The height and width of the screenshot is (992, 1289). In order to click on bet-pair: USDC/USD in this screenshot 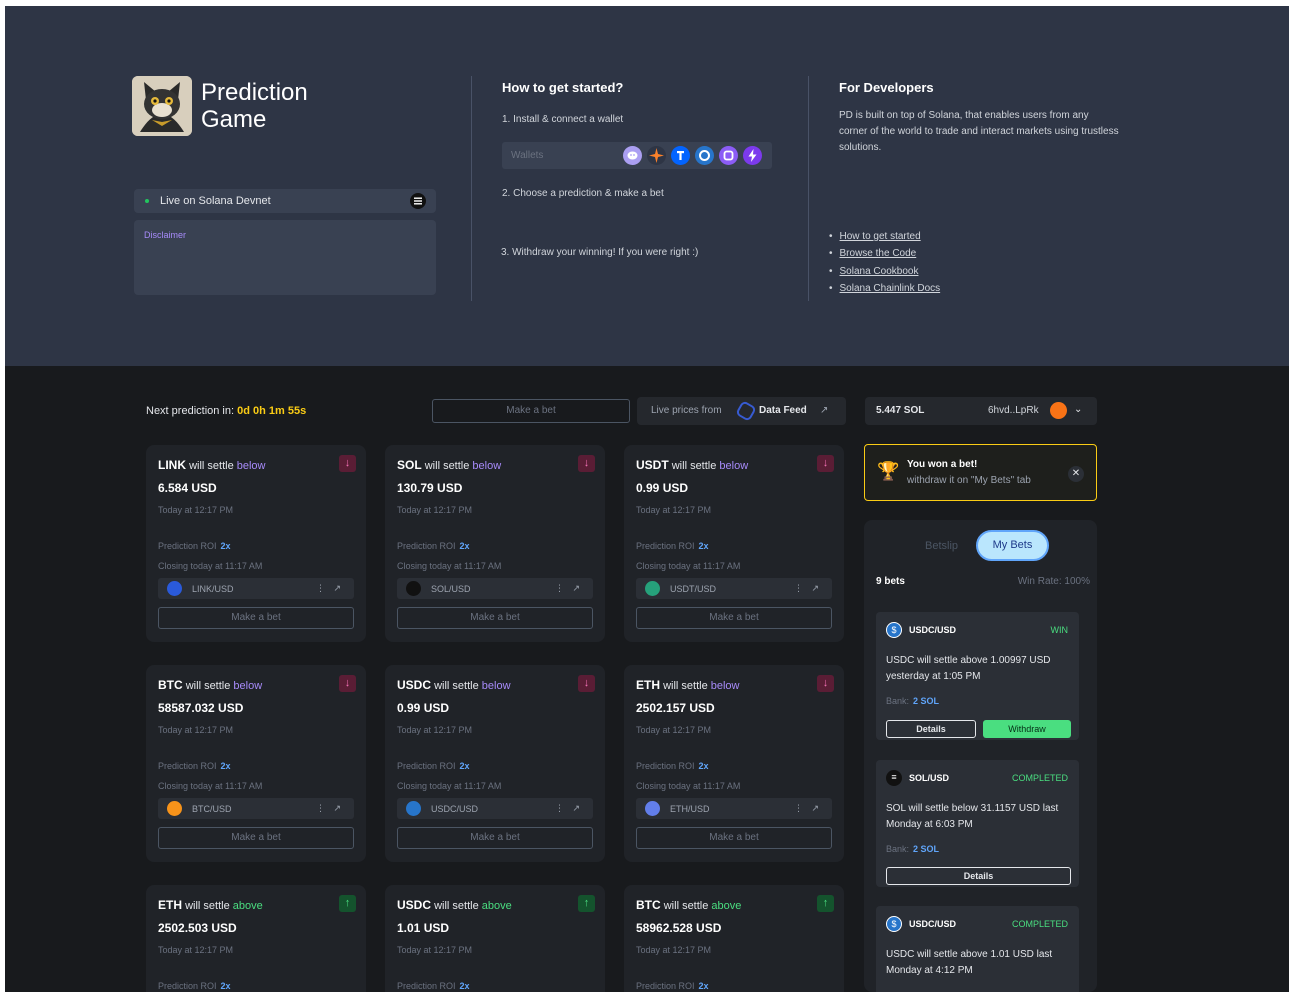, I will do `click(933, 630)`.